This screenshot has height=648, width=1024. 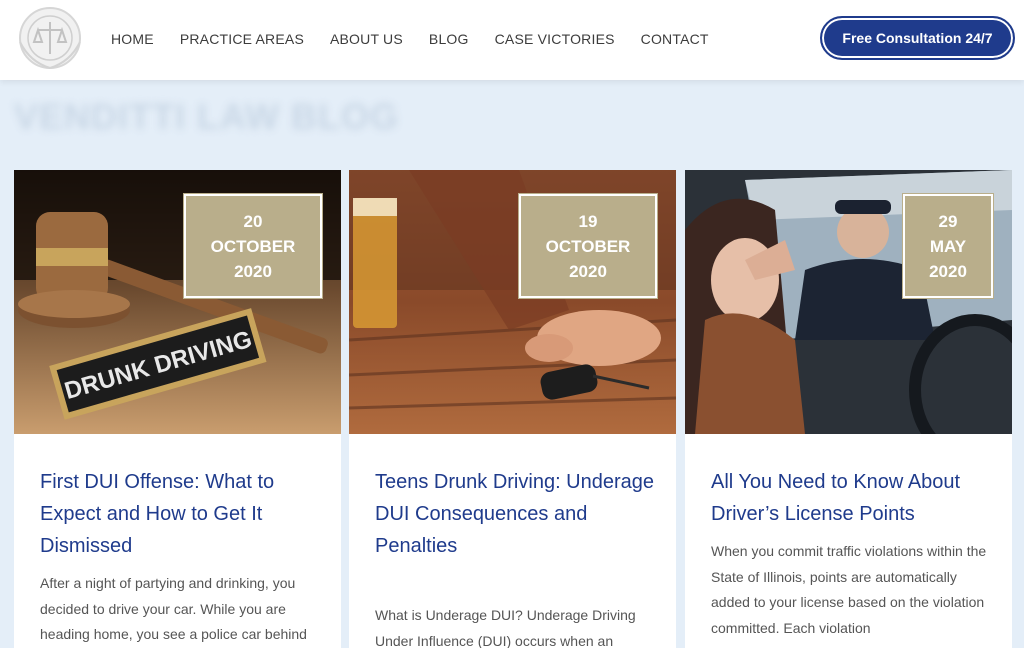 I want to click on date-day: 20, so click(x=253, y=221).